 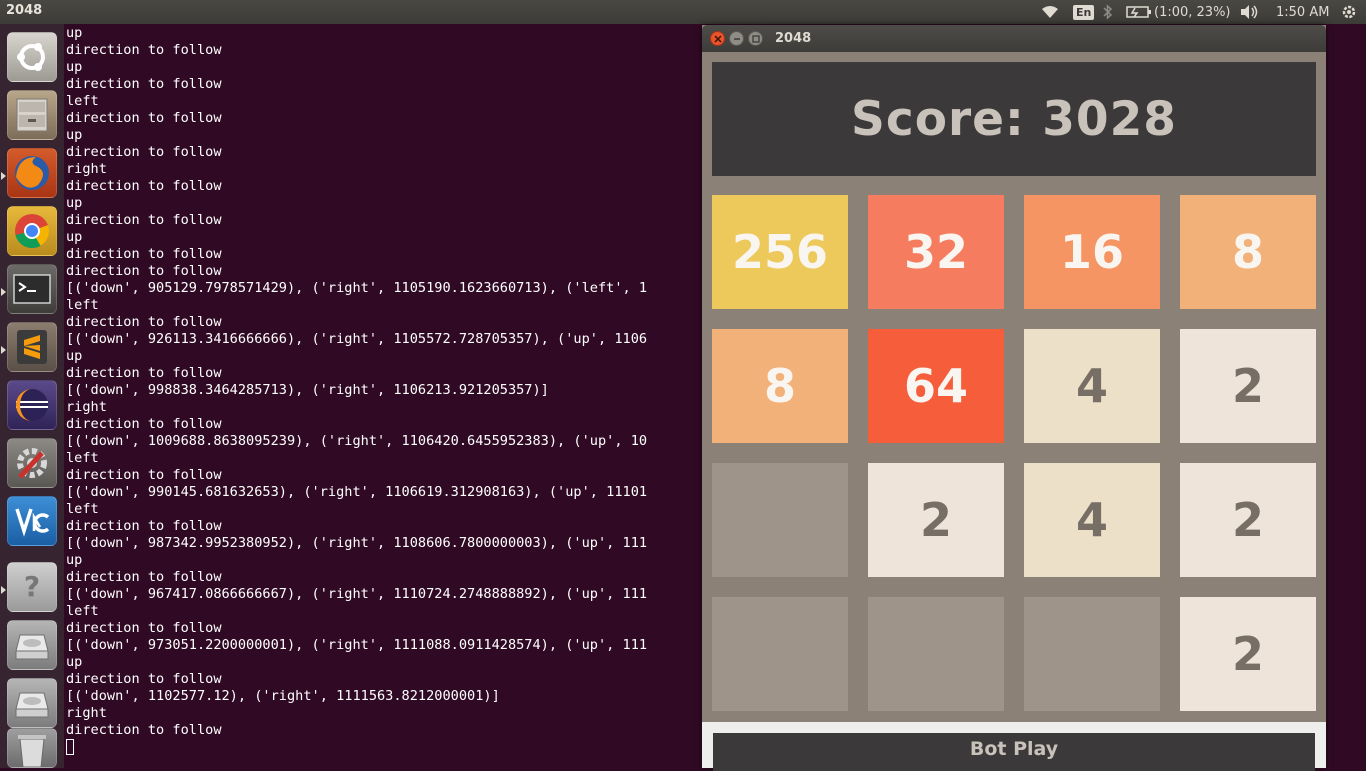 What do you see at coordinates (717, 38) in the screenshot?
I see `close-button` at bounding box center [717, 38].